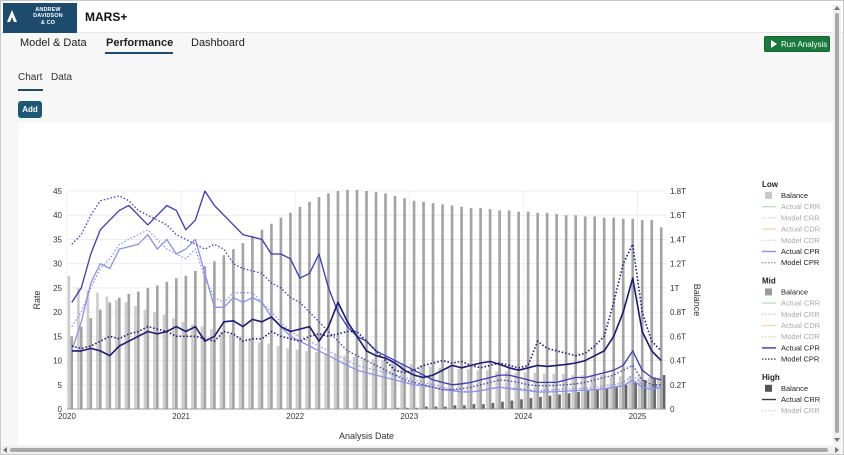 The image size is (844, 455). I want to click on legend-swatch, so click(768, 388).